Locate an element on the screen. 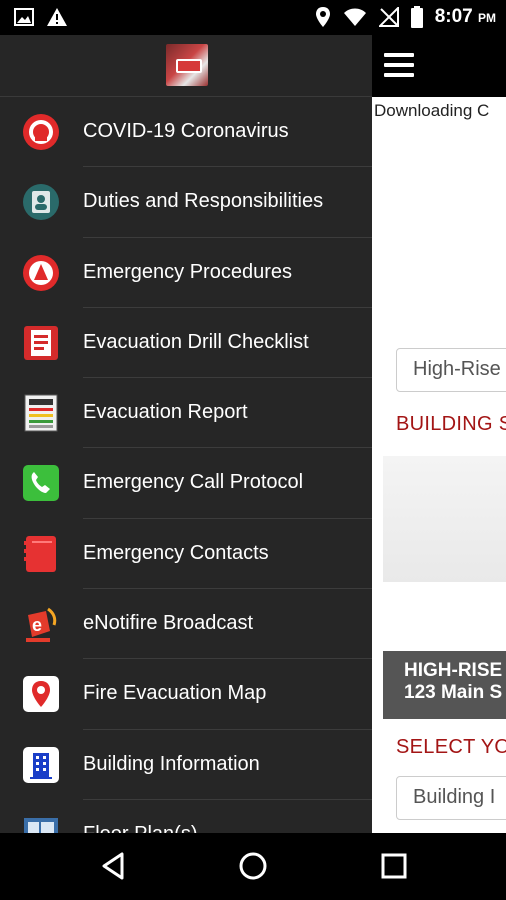  image-icon is located at coordinates (24, 17).